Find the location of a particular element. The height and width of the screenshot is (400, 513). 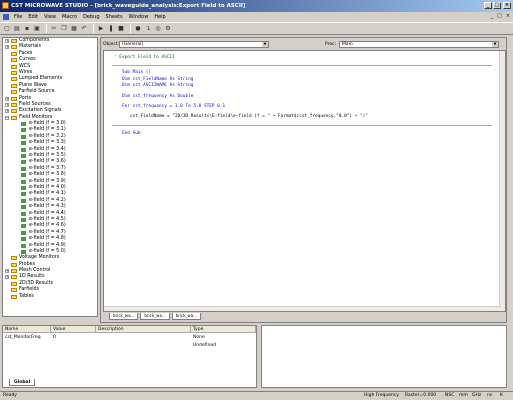

close-button: × is located at coordinates (507, 5).